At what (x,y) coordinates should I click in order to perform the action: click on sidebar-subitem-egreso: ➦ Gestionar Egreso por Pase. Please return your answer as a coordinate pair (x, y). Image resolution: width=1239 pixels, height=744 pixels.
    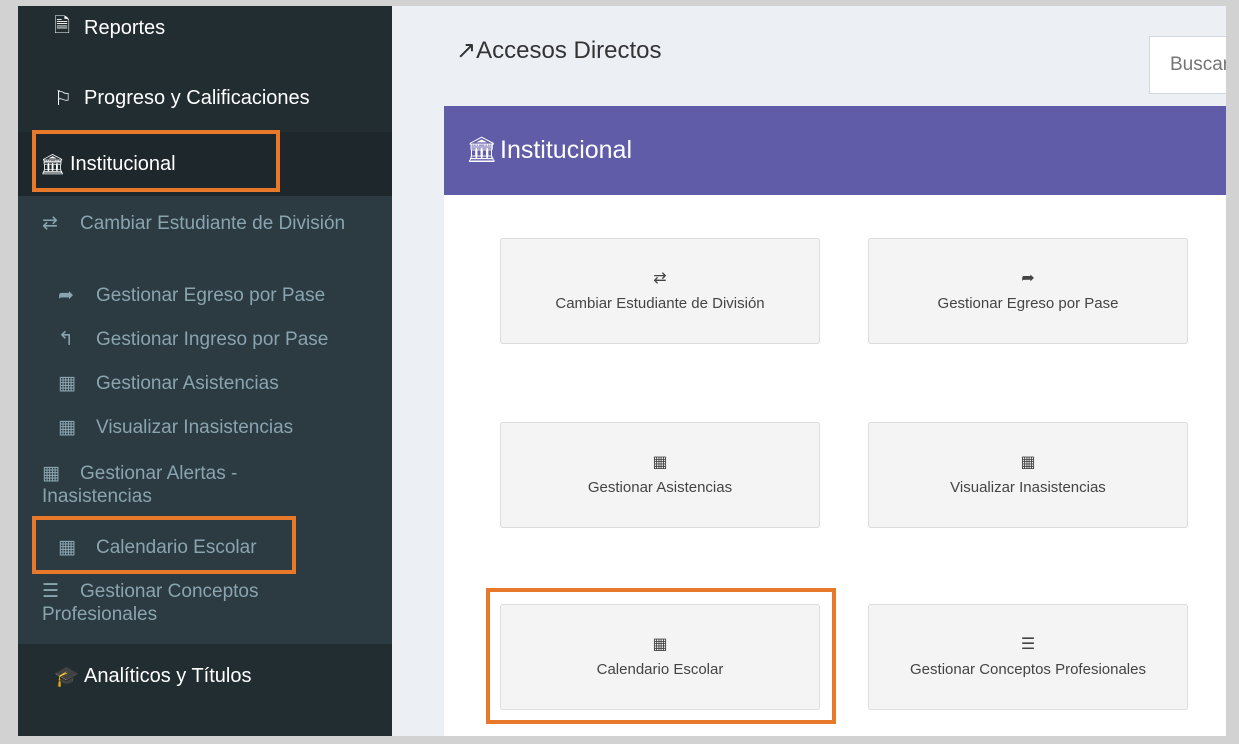
    Looking at the image, I should click on (218, 295).